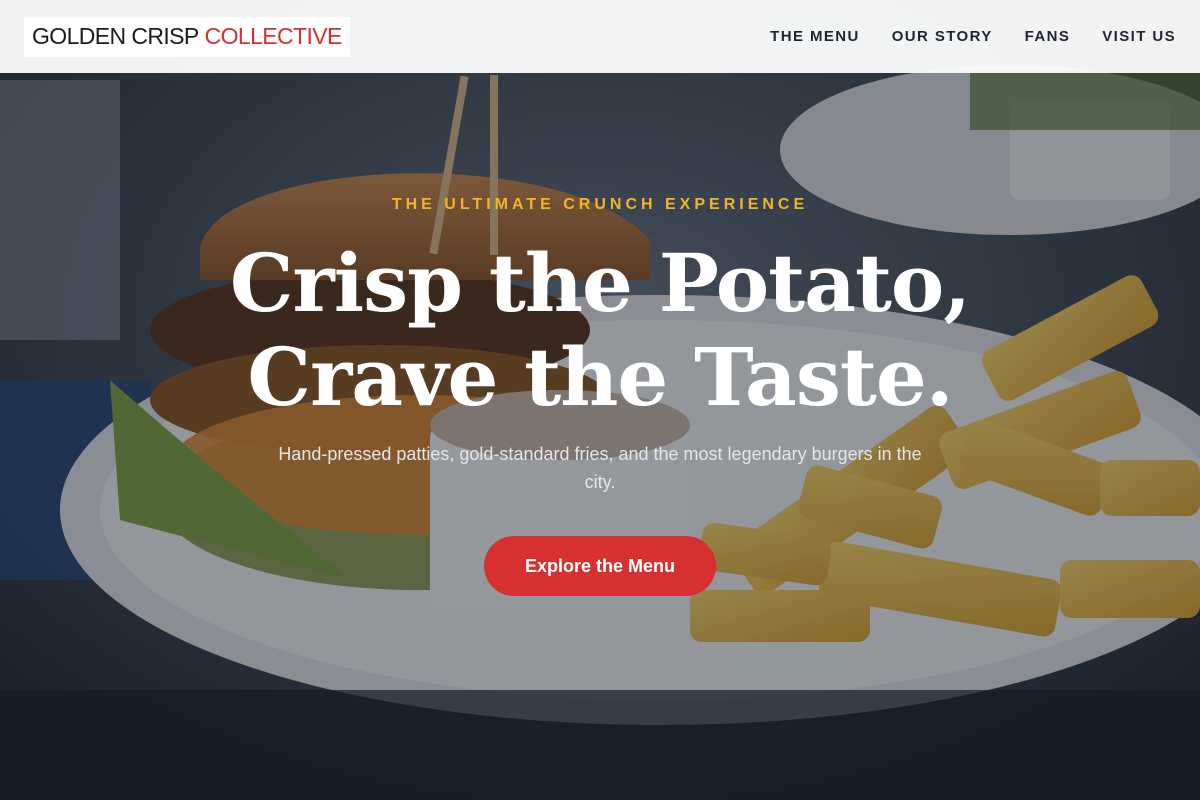 The width and height of the screenshot is (1200, 800). Describe the element at coordinates (600, 377) in the screenshot. I see `hero-headline-line-2: Crave the Taste.` at that location.